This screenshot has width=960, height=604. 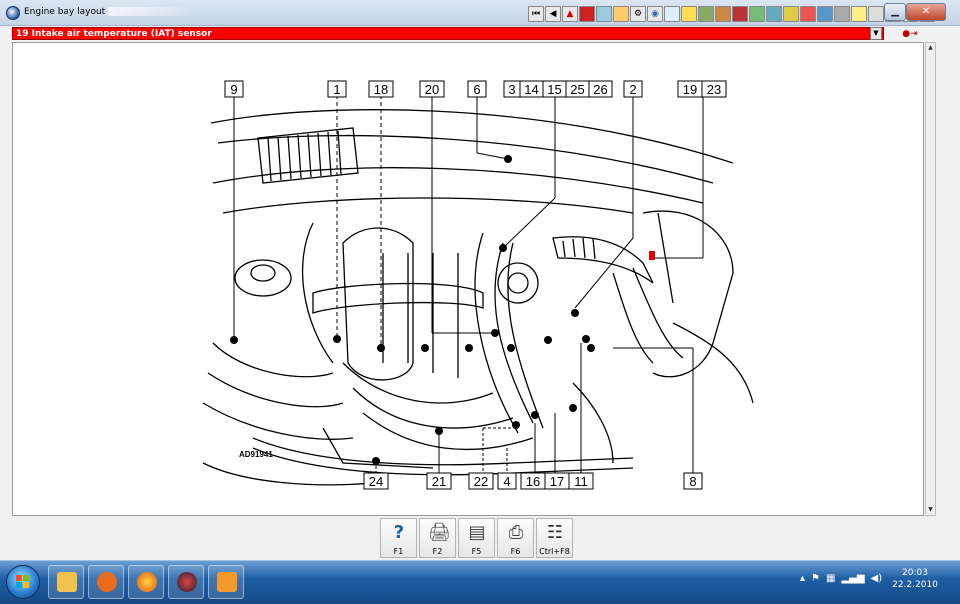 I want to click on printer-icon: ⎙, so click(x=516, y=532).